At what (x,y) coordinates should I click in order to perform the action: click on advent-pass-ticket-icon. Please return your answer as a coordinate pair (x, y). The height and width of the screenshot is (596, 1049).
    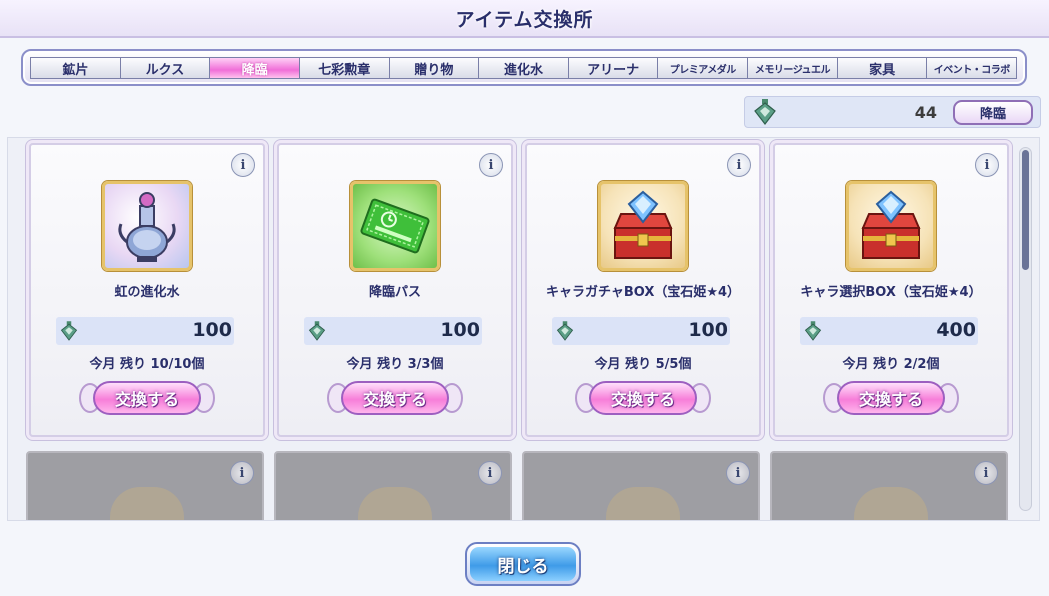
    Looking at the image, I should click on (395, 226).